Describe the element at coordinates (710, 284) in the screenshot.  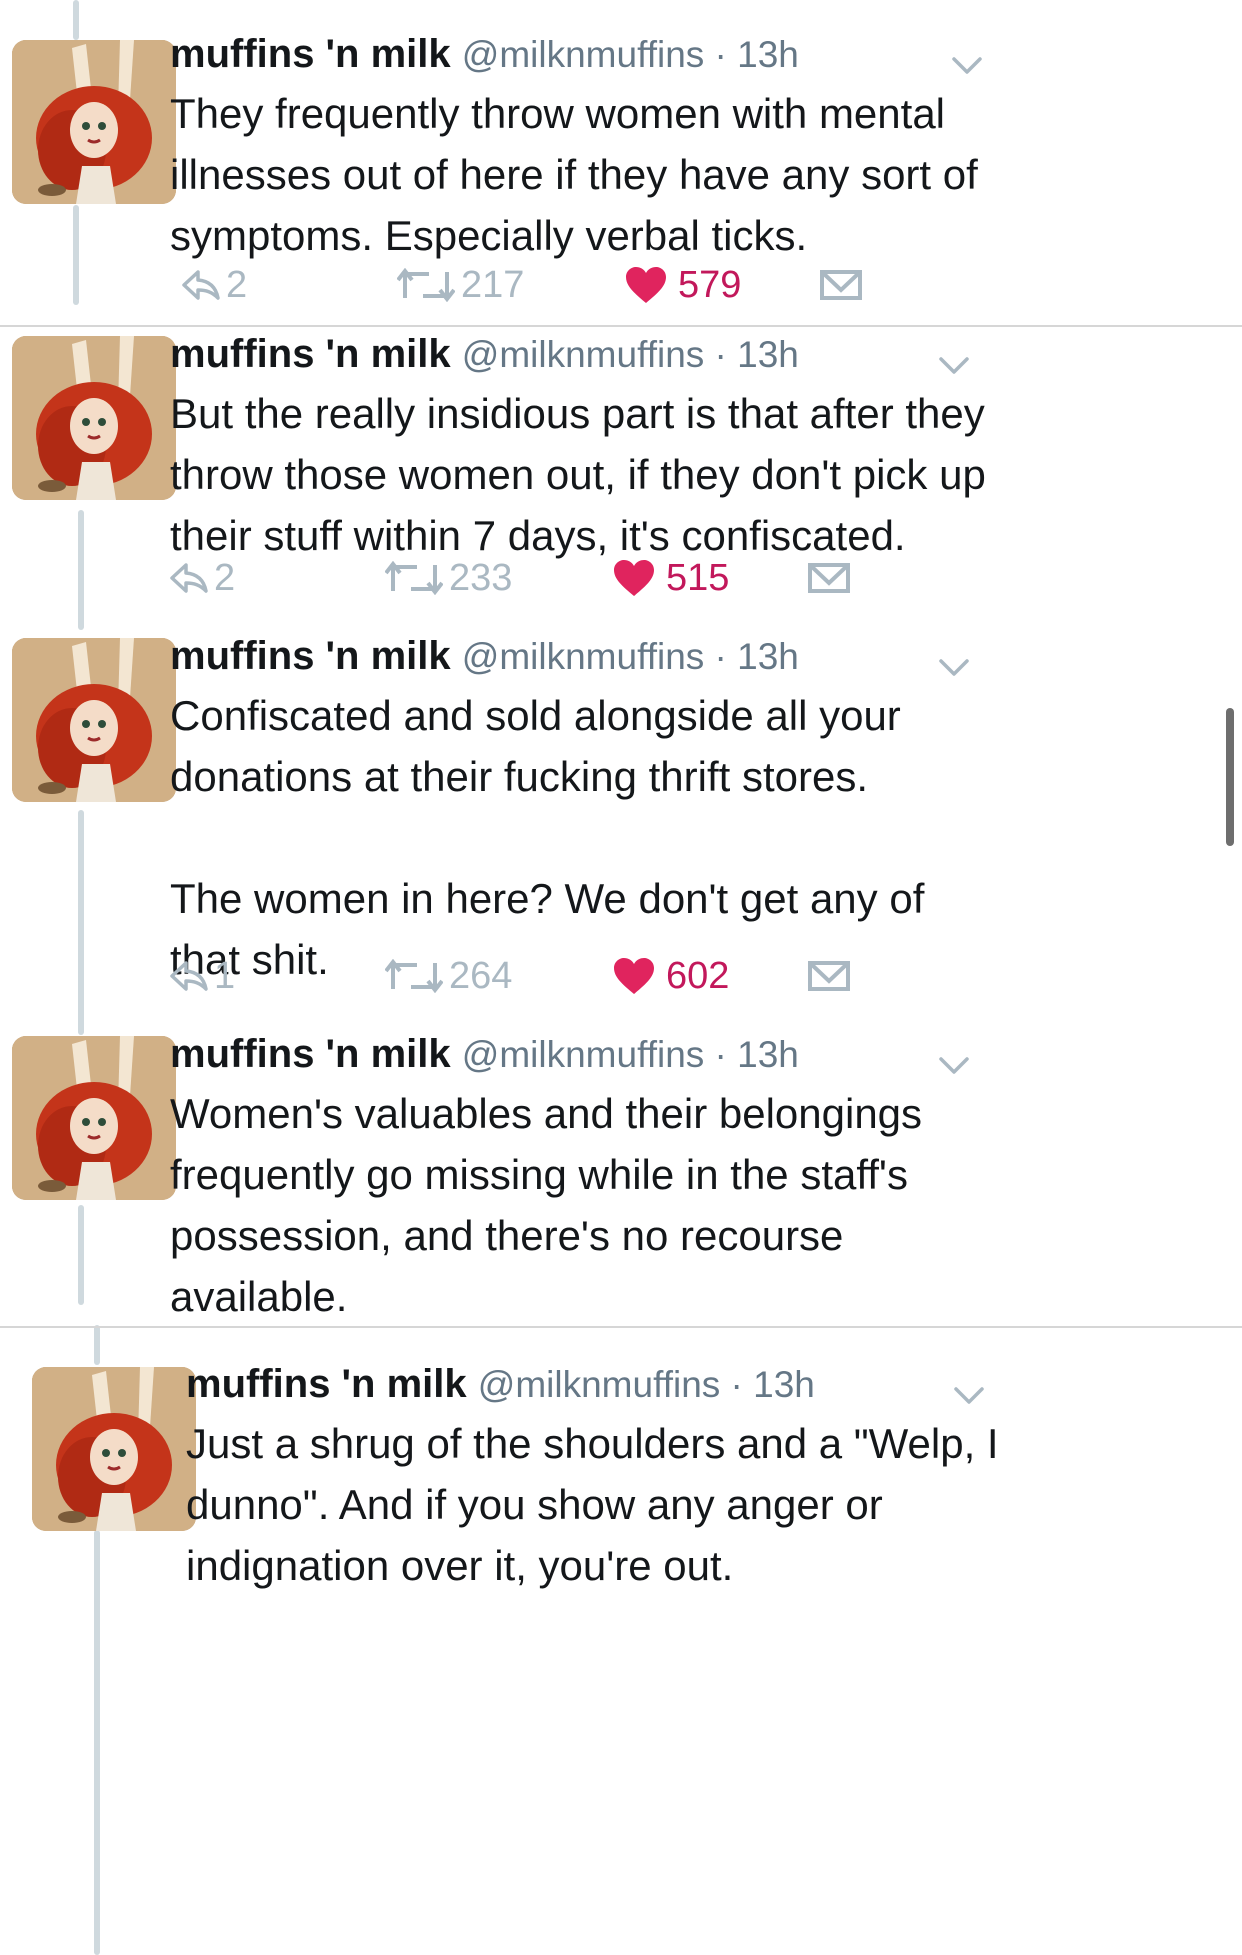
I see `likes-count: 579` at that location.